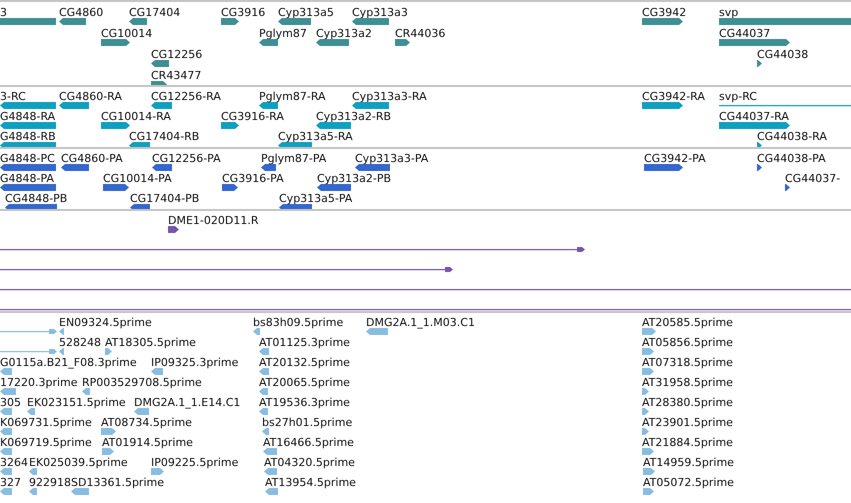 This screenshot has height=503, width=851. I want to click on feature-label: Pglym87, so click(283, 34).